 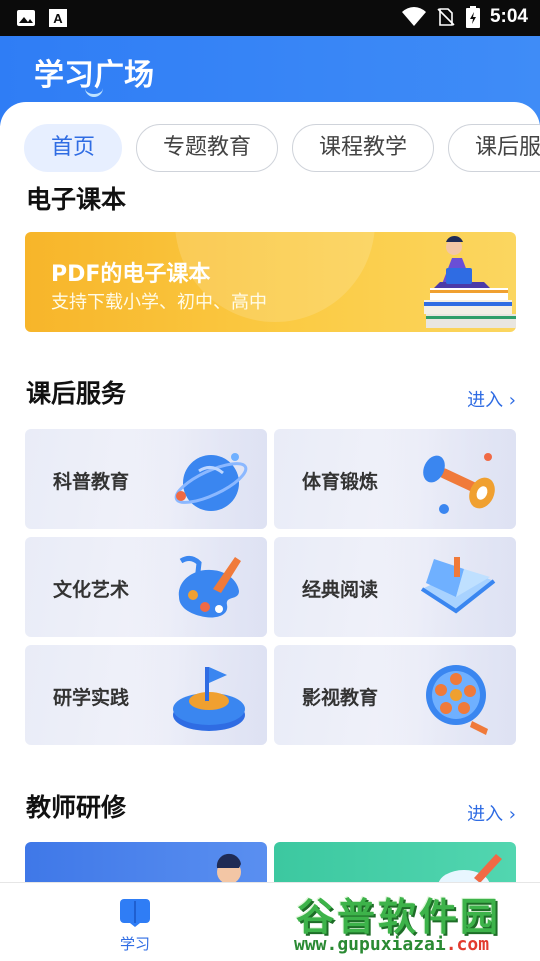 I want to click on after-school-enter-link: 进入 ›, so click(x=491, y=399).